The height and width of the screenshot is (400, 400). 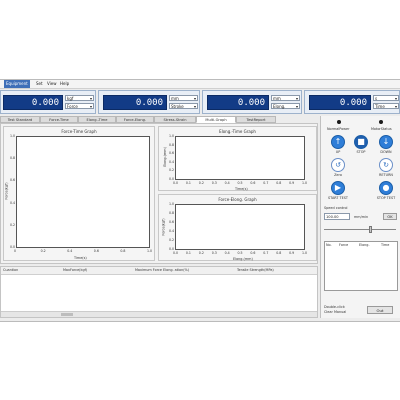 I want to click on list-col-time: Time, so click(x=385, y=245).